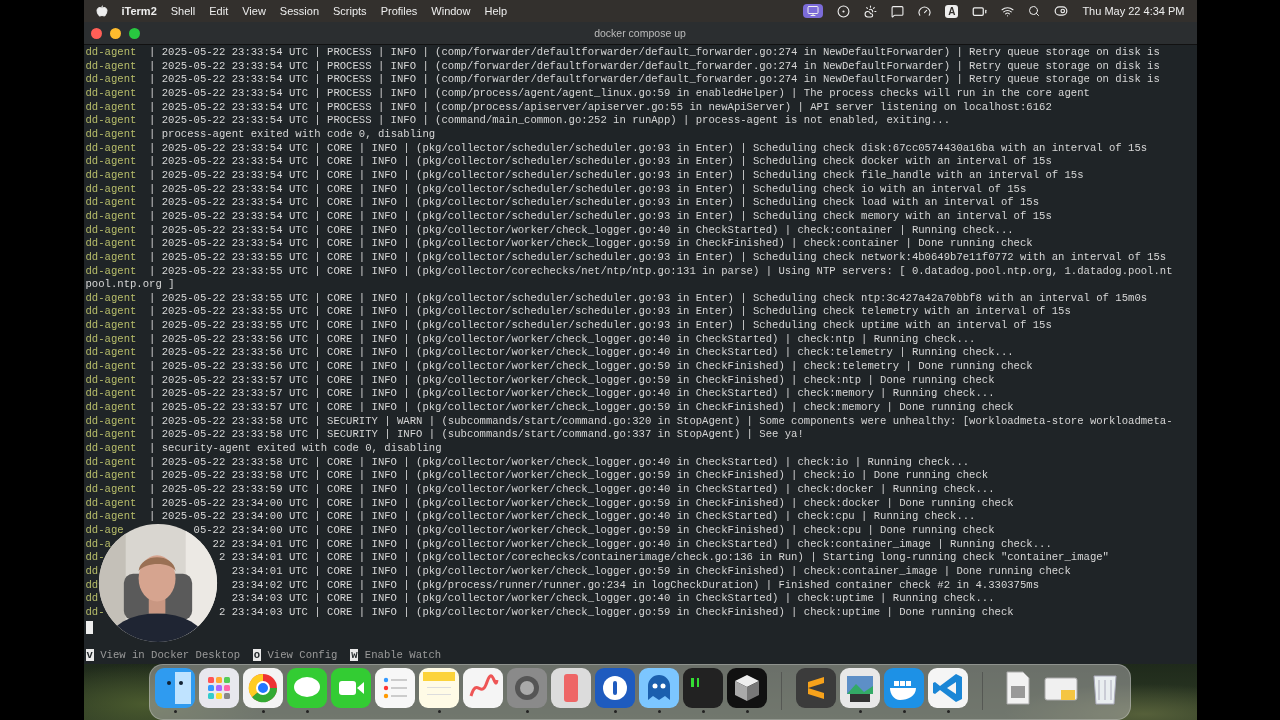 The width and height of the screenshot is (1280, 720). Describe the element at coordinates (651, 476) in the screenshot. I see `log-message: | CORE | INFO | (pkg/collector/worker/check_logger.go:59 in CheckFinished) | check:io | Done running check` at that location.